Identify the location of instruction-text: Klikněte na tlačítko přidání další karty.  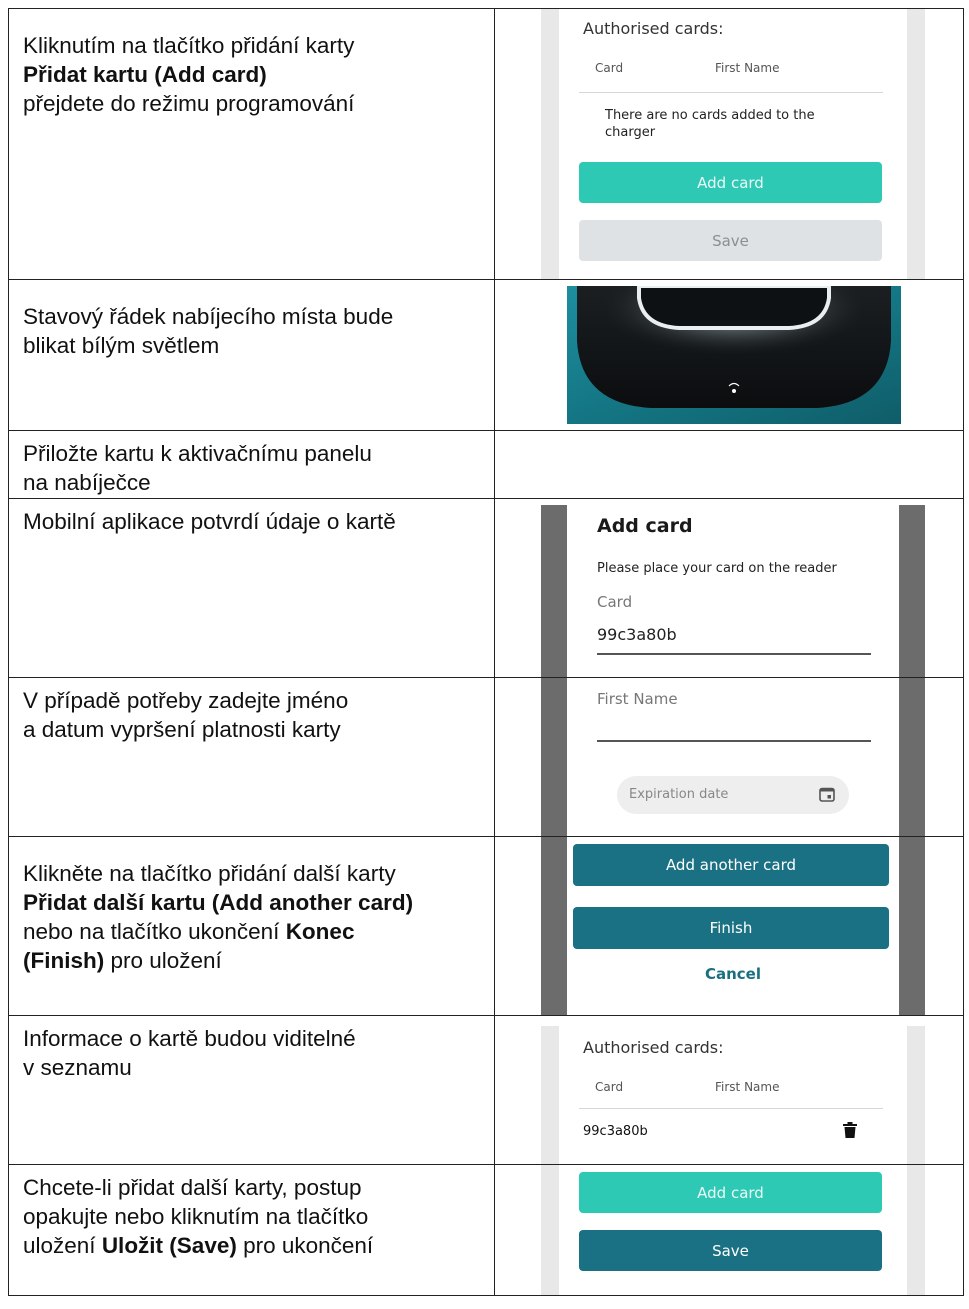
(209, 873).